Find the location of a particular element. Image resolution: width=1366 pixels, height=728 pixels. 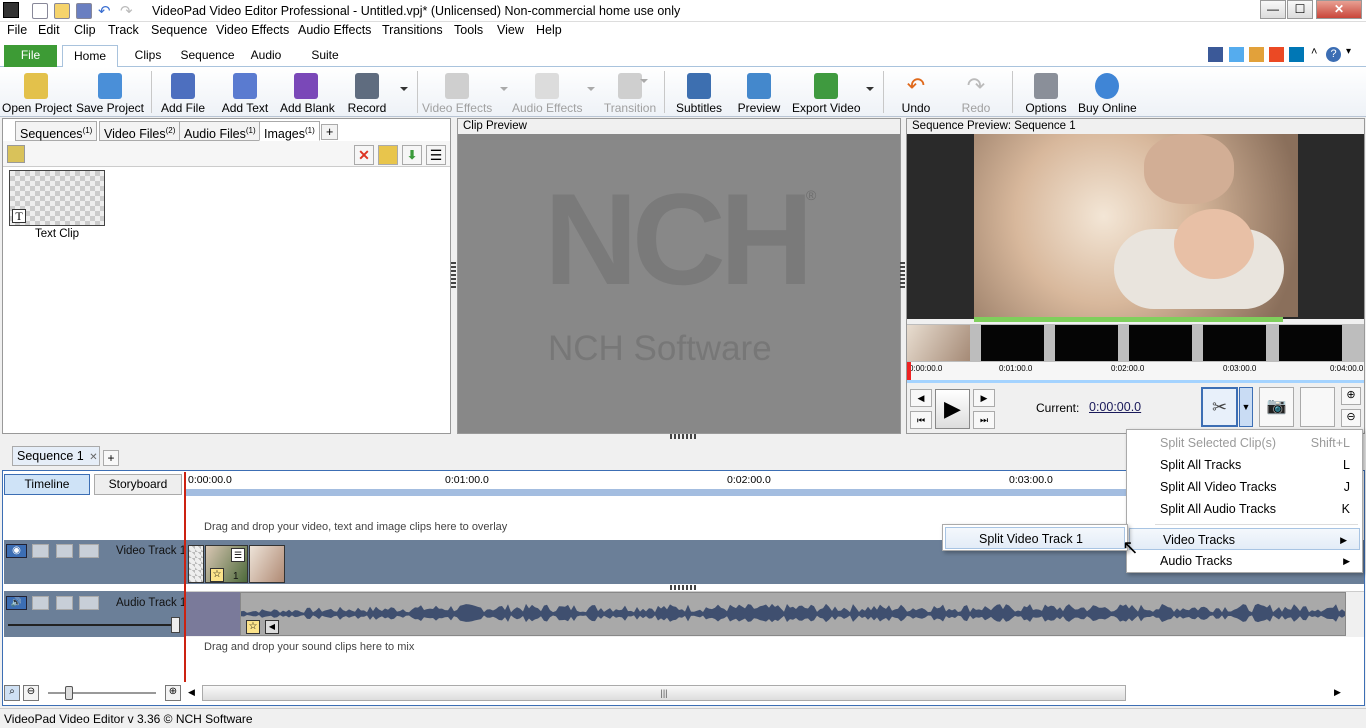

go-start-button: ⏮ is located at coordinates (921, 420).